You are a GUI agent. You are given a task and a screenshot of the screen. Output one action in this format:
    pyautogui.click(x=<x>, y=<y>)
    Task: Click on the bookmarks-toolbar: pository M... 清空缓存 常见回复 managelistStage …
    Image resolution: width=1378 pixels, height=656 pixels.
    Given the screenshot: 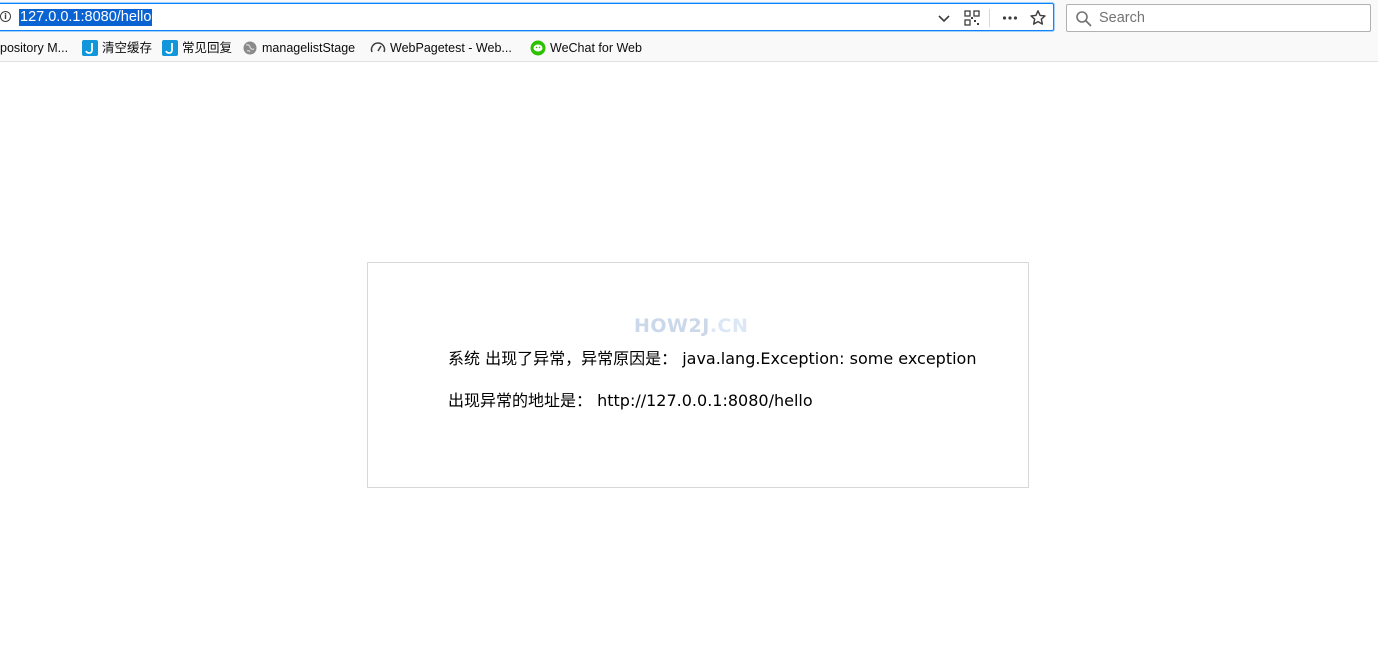 What is the action you would take?
    pyautogui.click(x=689, y=49)
    